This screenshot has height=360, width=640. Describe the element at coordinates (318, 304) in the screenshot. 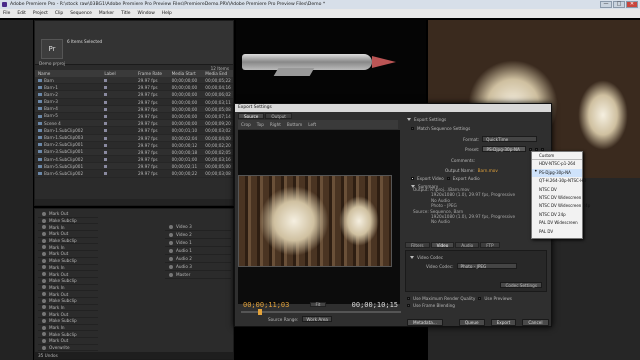

I see `zoom-fit-select: Fit` at that location.